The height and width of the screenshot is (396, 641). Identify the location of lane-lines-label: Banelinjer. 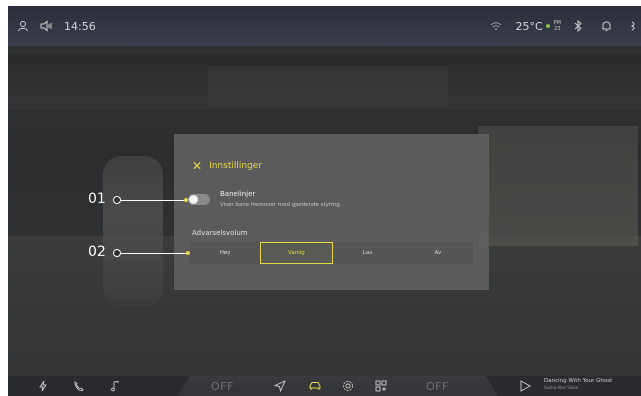
(238, 194).